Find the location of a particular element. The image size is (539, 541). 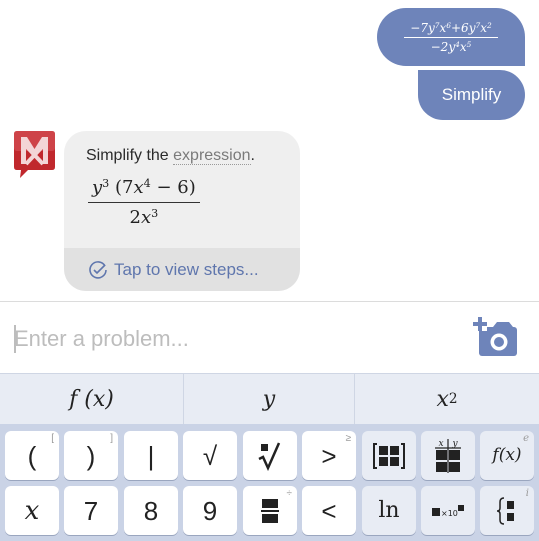

key-label: x is located at coordinates (32, 510).